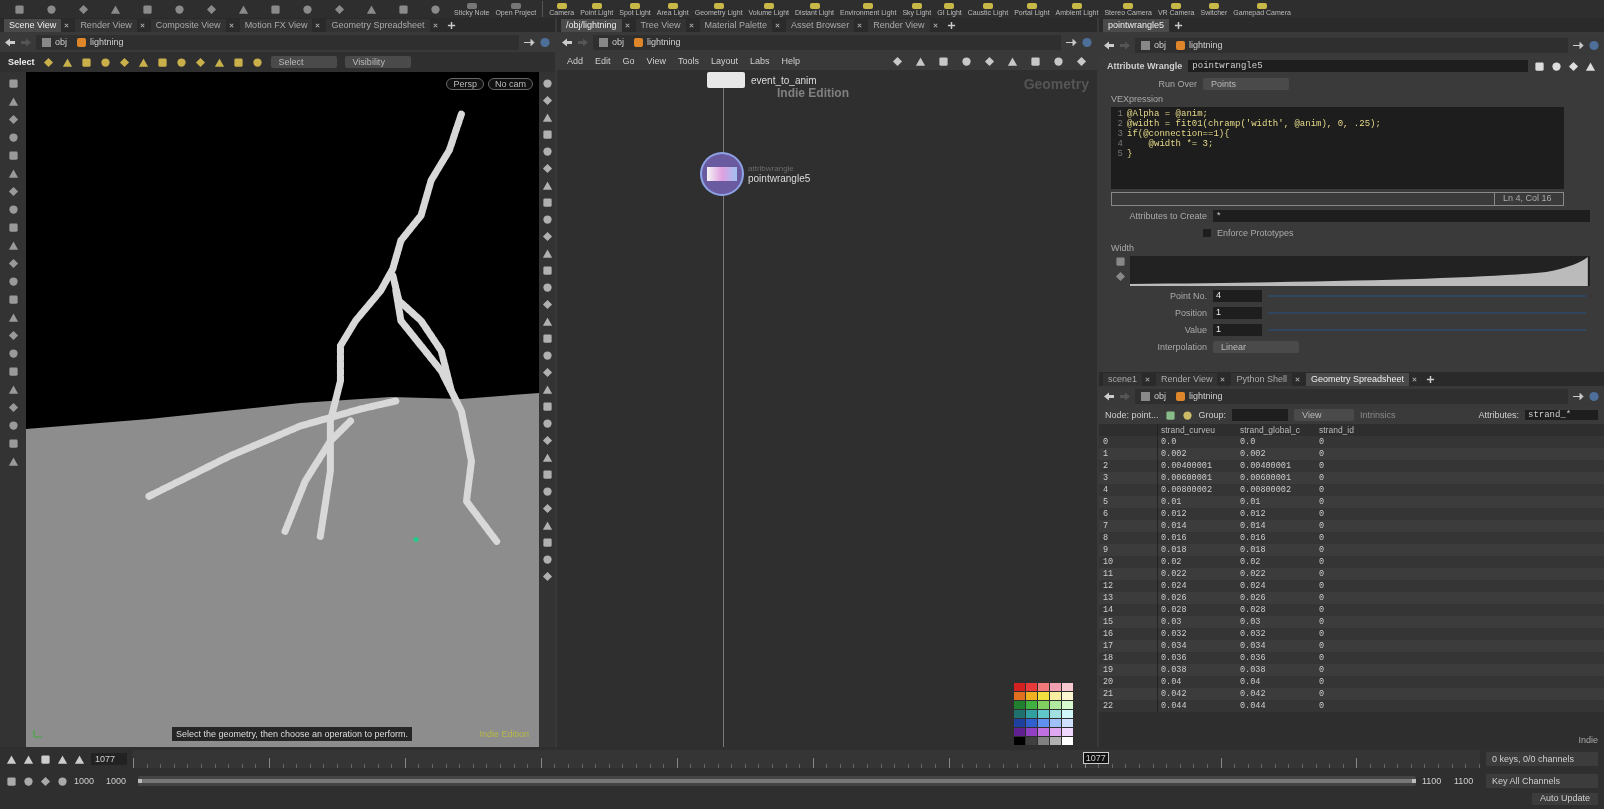  I want to click on group-field, so click(1260, 415).